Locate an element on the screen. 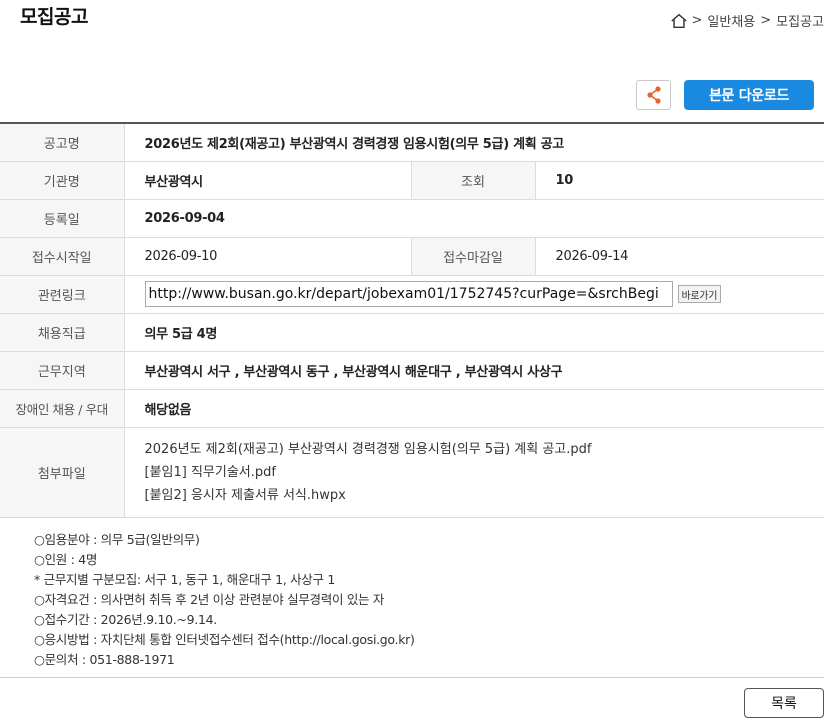 The width and height of the screenshot is (824, 718). table-row: 등록일 2026-09-04 is located at coordinates (412, 218).